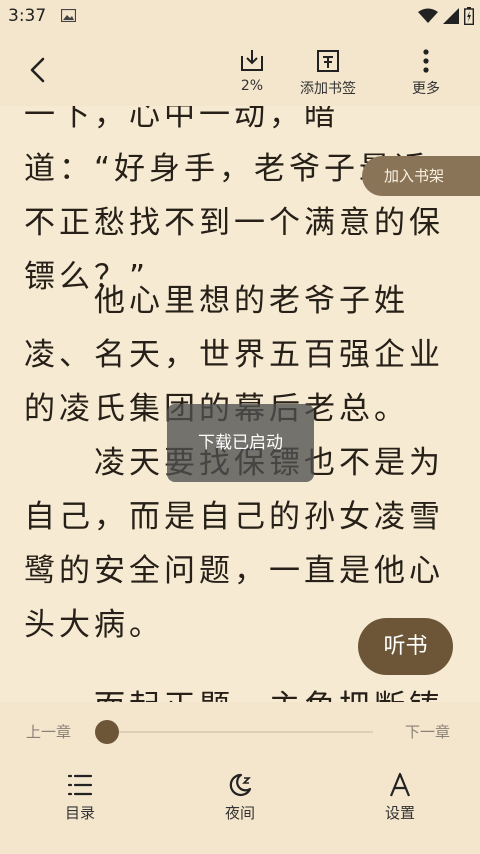  Describe the element at coordinates (240, 785) in the screenshot. I see `night-mode-icon` at that location.